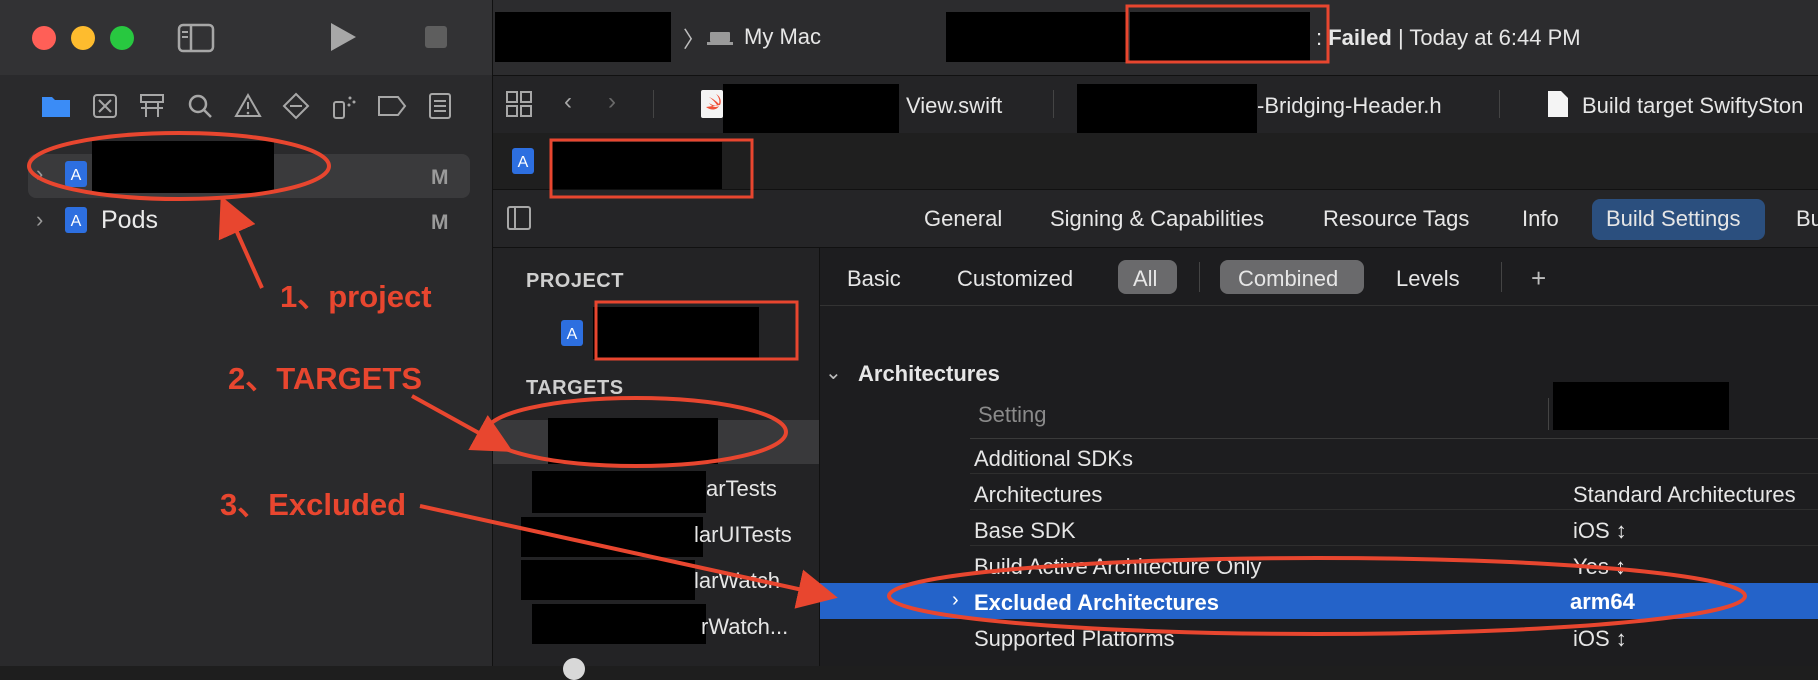 This screenshot has width=1818, height=680. What do you see at coordinates (1641, 406) in the screenshot?
I see `redacted-column-header` at bounding box center [1641, 406].